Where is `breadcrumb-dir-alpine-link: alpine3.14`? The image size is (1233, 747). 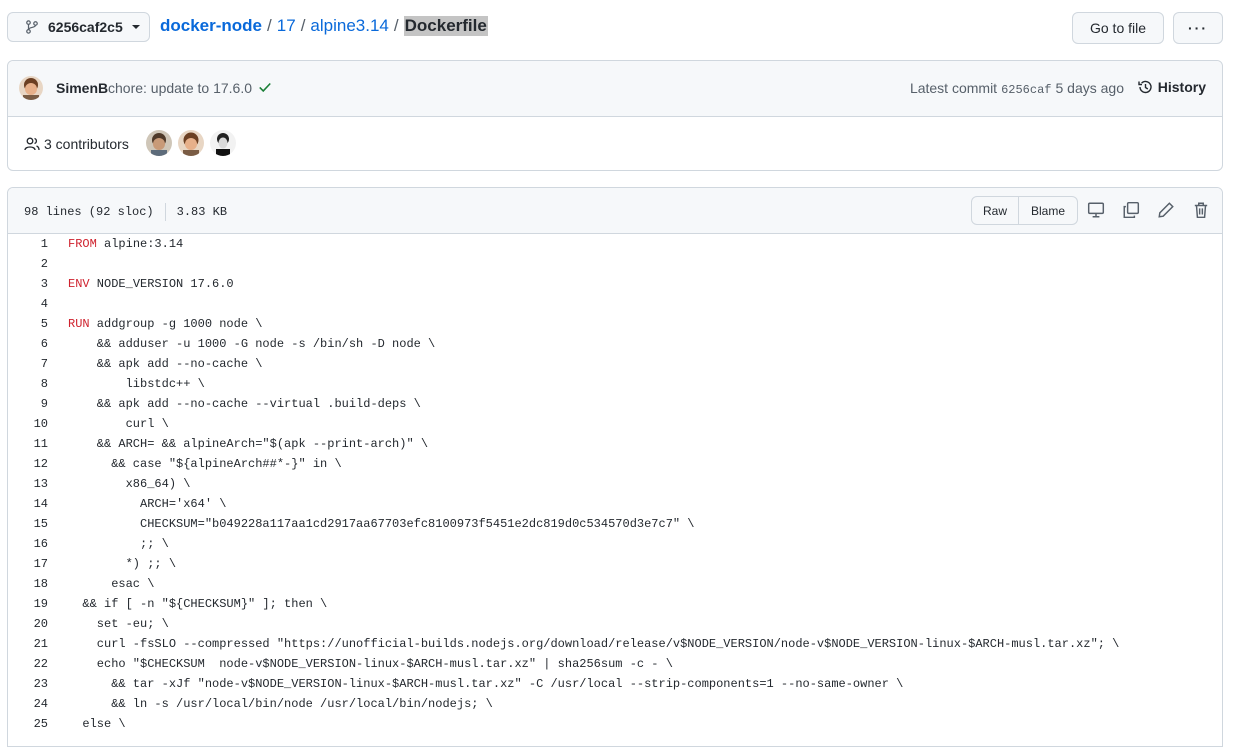 breadcrumb-dir-alpine-link: alpine3.14 is located at coordinates (349, 26).